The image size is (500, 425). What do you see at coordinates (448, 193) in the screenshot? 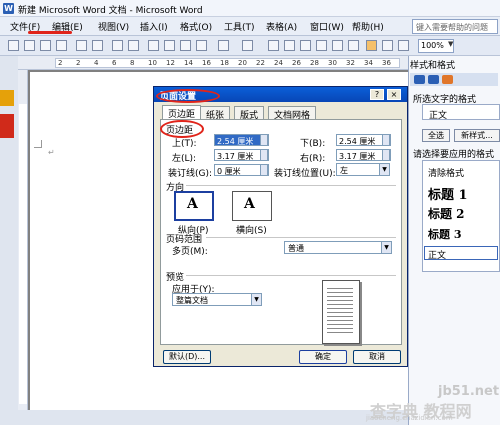
I see `style-heading-1: 标题 1` at bounding box center [448, 193].